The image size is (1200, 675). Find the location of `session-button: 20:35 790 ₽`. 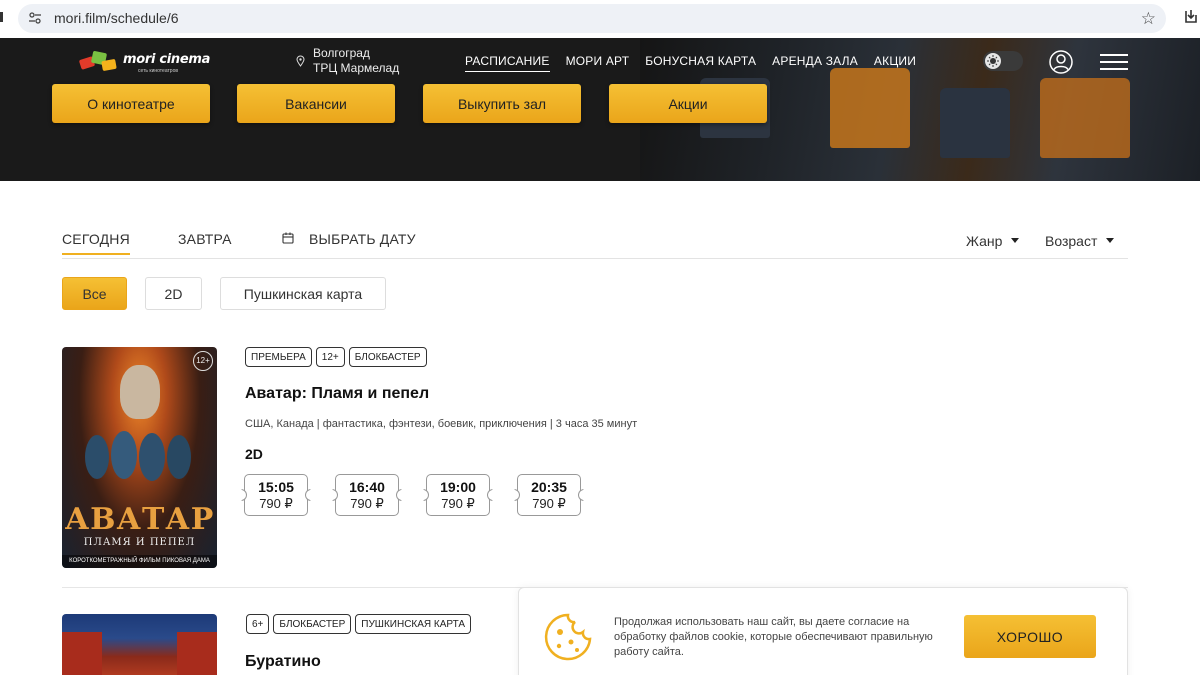

session-button: 20:35 790 ₽ is located at coordinates (549, 495).